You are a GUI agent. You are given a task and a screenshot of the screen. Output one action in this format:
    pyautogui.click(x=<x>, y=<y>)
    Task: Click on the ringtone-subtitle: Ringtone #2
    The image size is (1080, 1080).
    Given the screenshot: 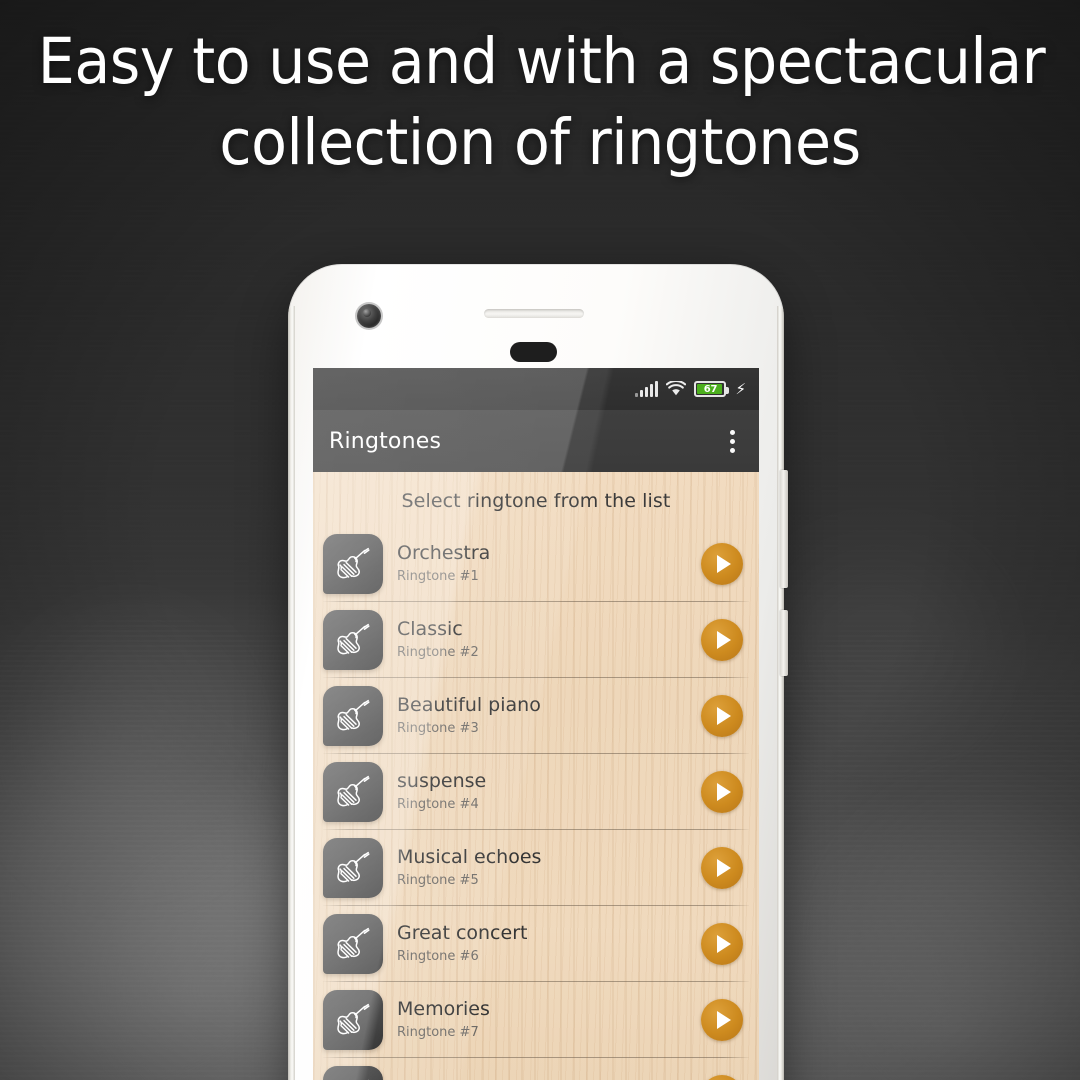 What is the action you would take?
    pyautogui.click(x=438, y=653)
    